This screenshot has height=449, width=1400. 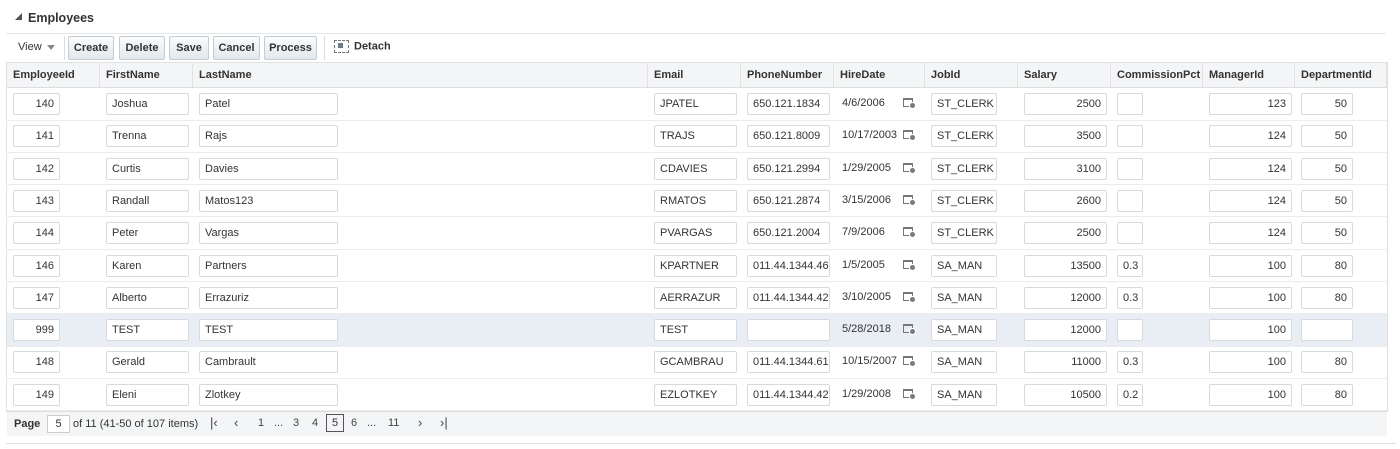 What do you see at coordinates (1130, 394) in the screenshot?
I see `commission-pct-field: 0.2` at bounding box center [1130, 394].